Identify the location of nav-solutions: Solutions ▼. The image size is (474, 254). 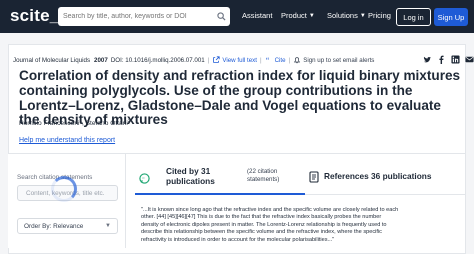
(346, 15).